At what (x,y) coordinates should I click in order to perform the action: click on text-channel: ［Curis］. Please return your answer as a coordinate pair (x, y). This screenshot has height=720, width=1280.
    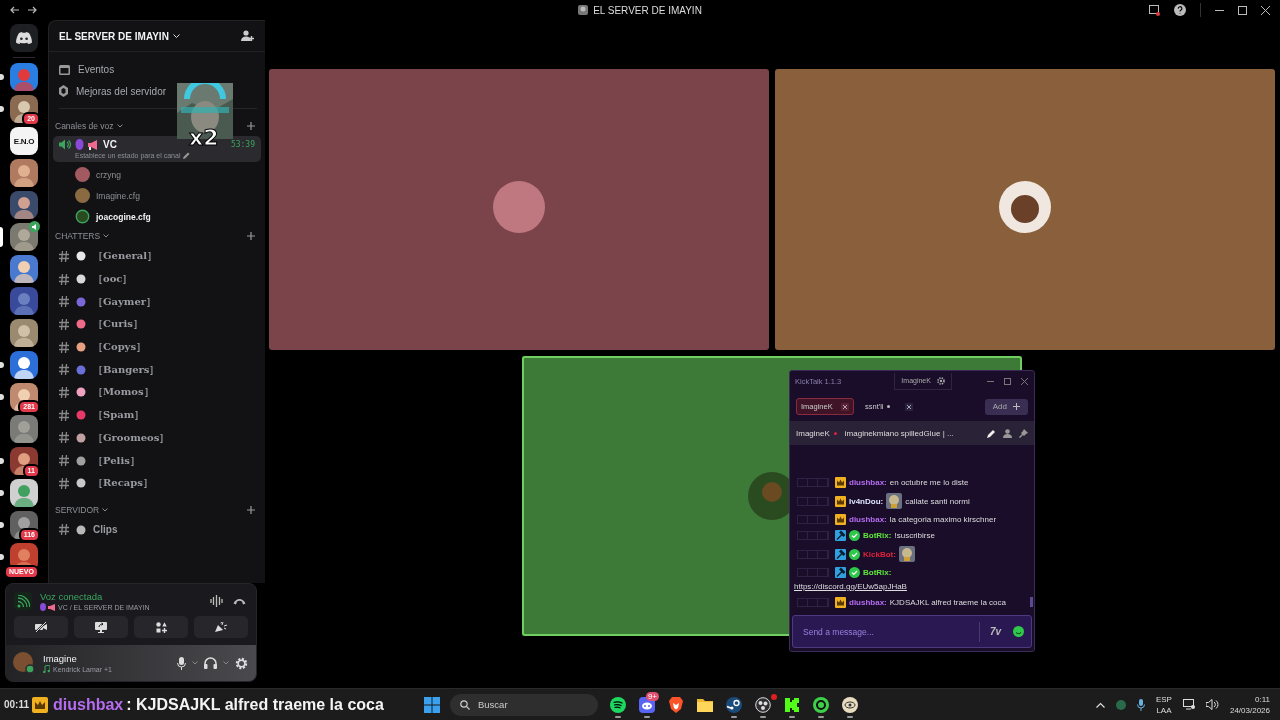
    Looking at the image, I should click on (157, 324).